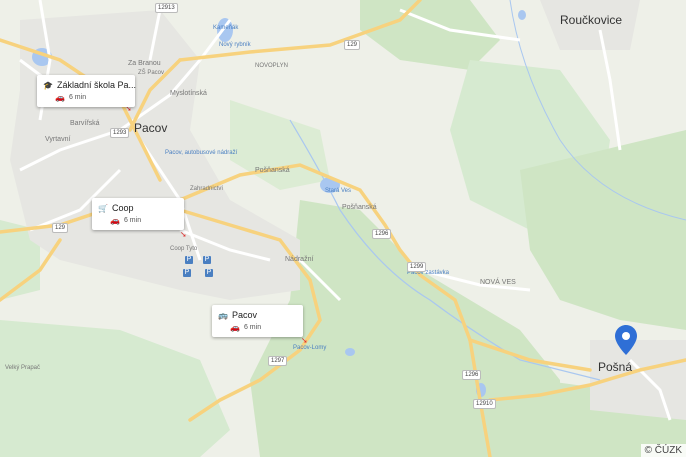 This screenshot has height=457, width=686. What do you see at coordinates (257, 315) in the screenshot?
I see `place-card-title: 🚌 Pacov` at bounding box center [257, 315].